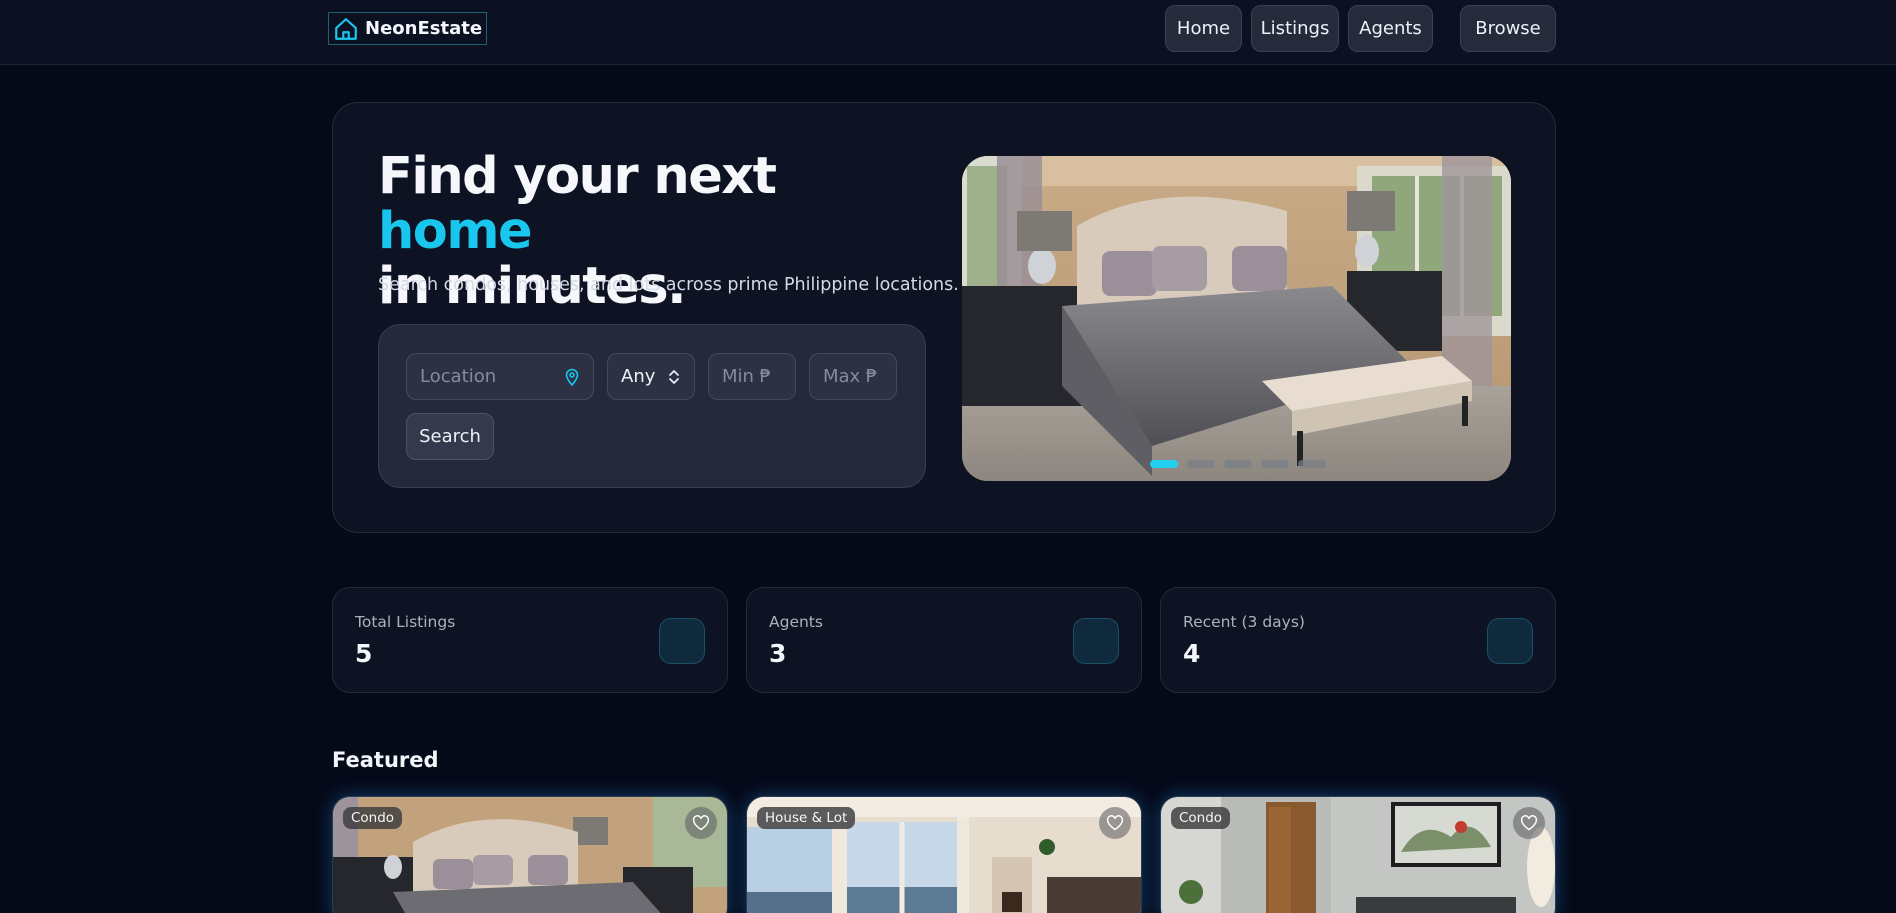  What do you see at coordinates (1203, 28) in the screenshot?
I see `nav-home-button: Home` at bounding box center [1203, 28].